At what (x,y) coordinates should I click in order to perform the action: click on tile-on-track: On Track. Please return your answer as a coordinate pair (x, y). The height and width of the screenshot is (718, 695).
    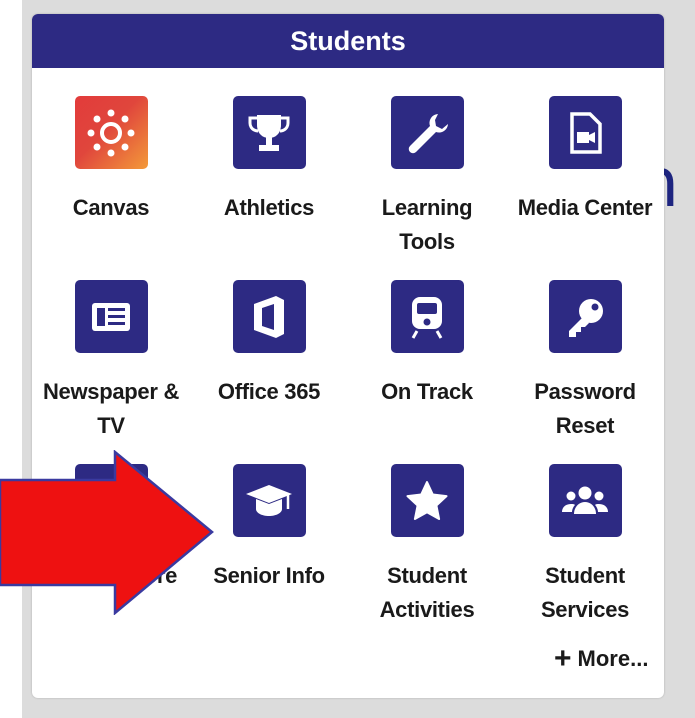
    Looking at the image, I should click on (427, 365).